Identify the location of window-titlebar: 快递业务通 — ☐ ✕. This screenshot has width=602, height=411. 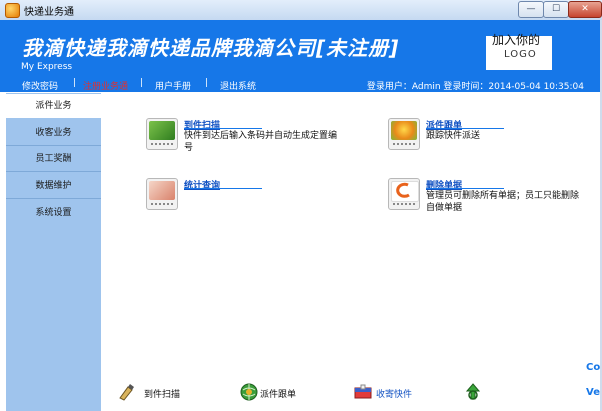
(301, 10).